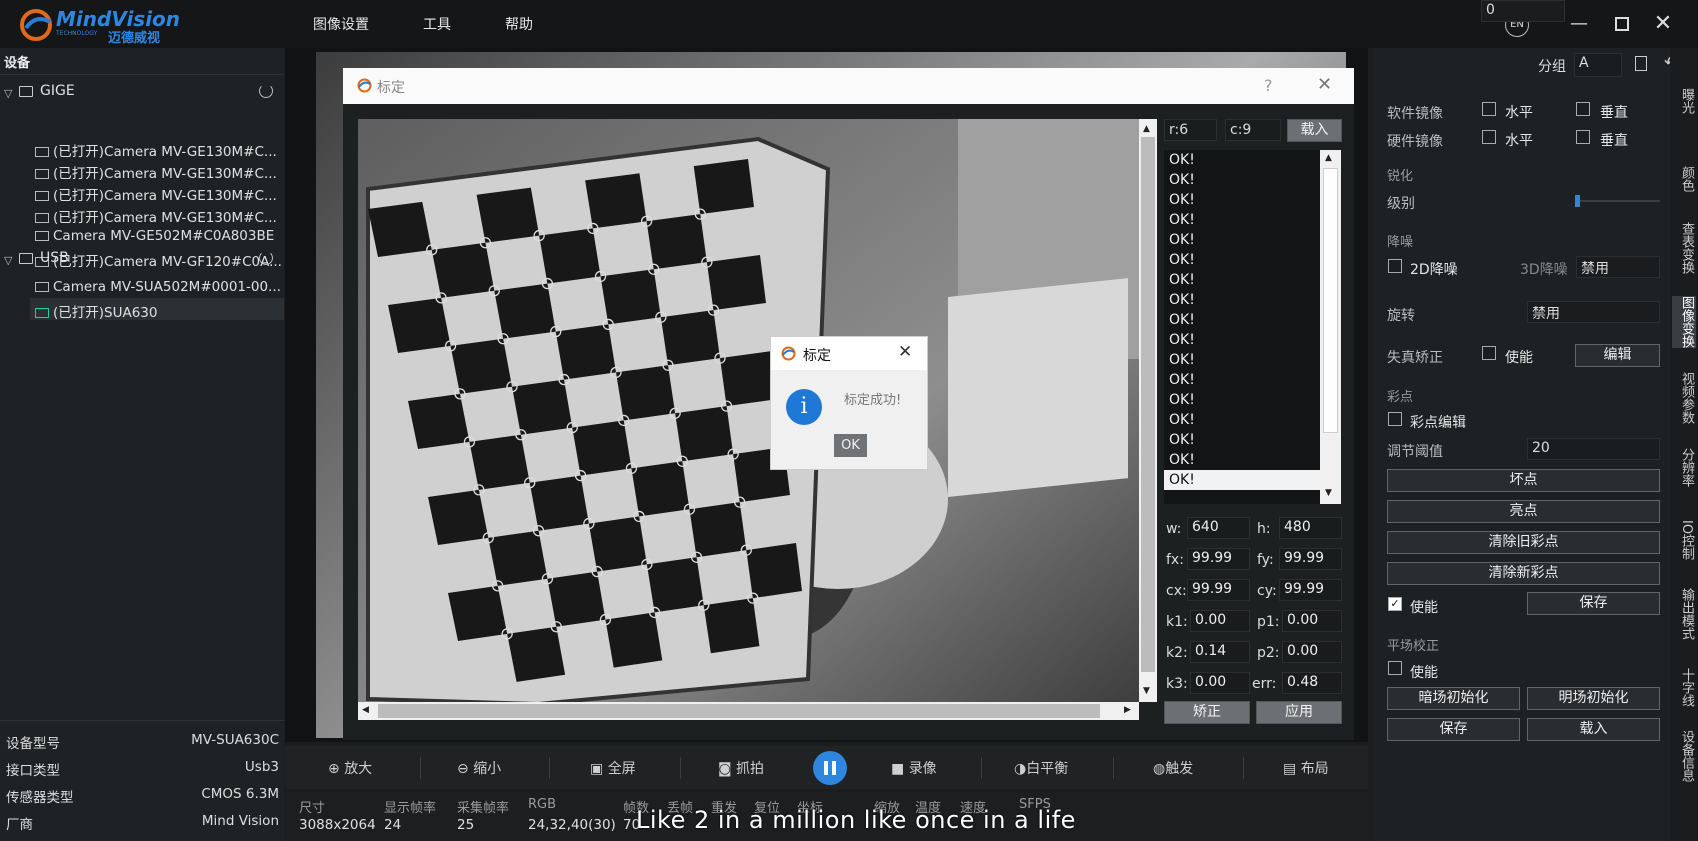  I want to click on apply-button: 应用, so click(1299, 712).